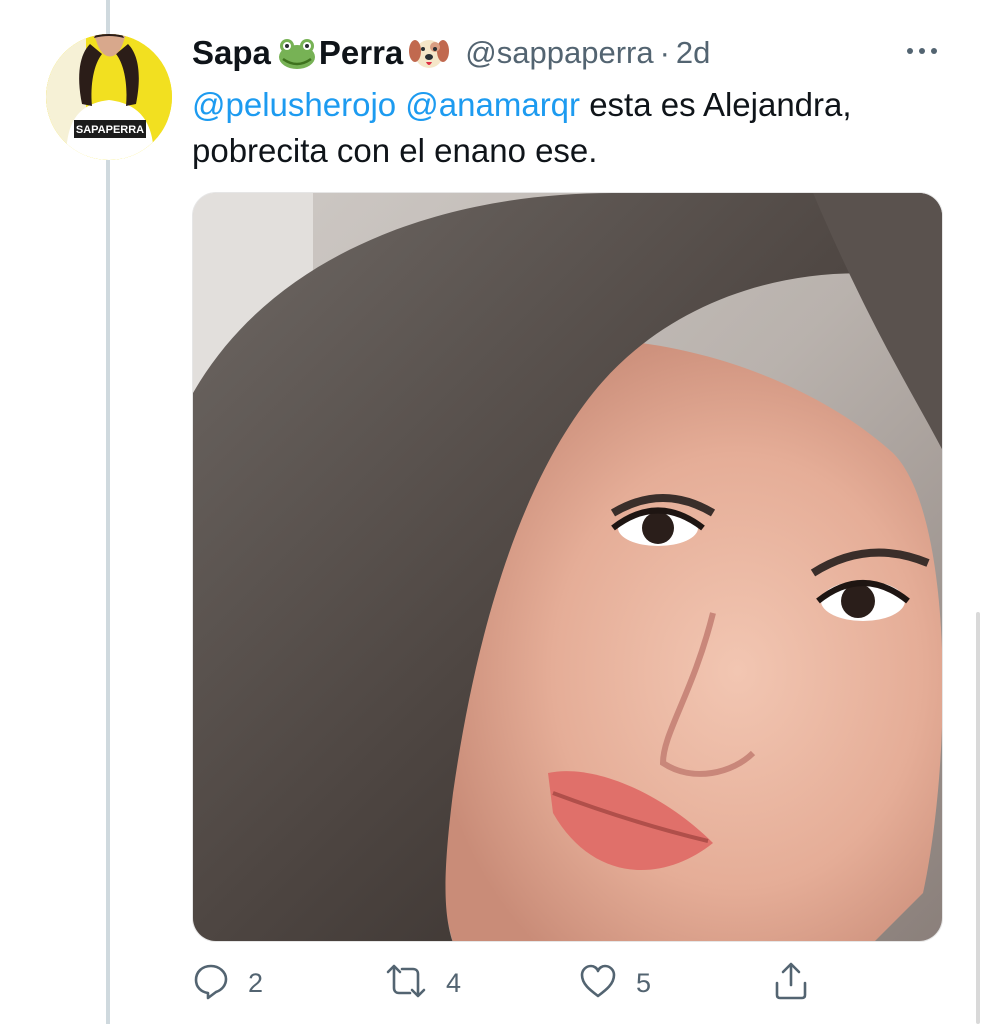  I want to click on author-name-part2: Perra, so click(361, 52).